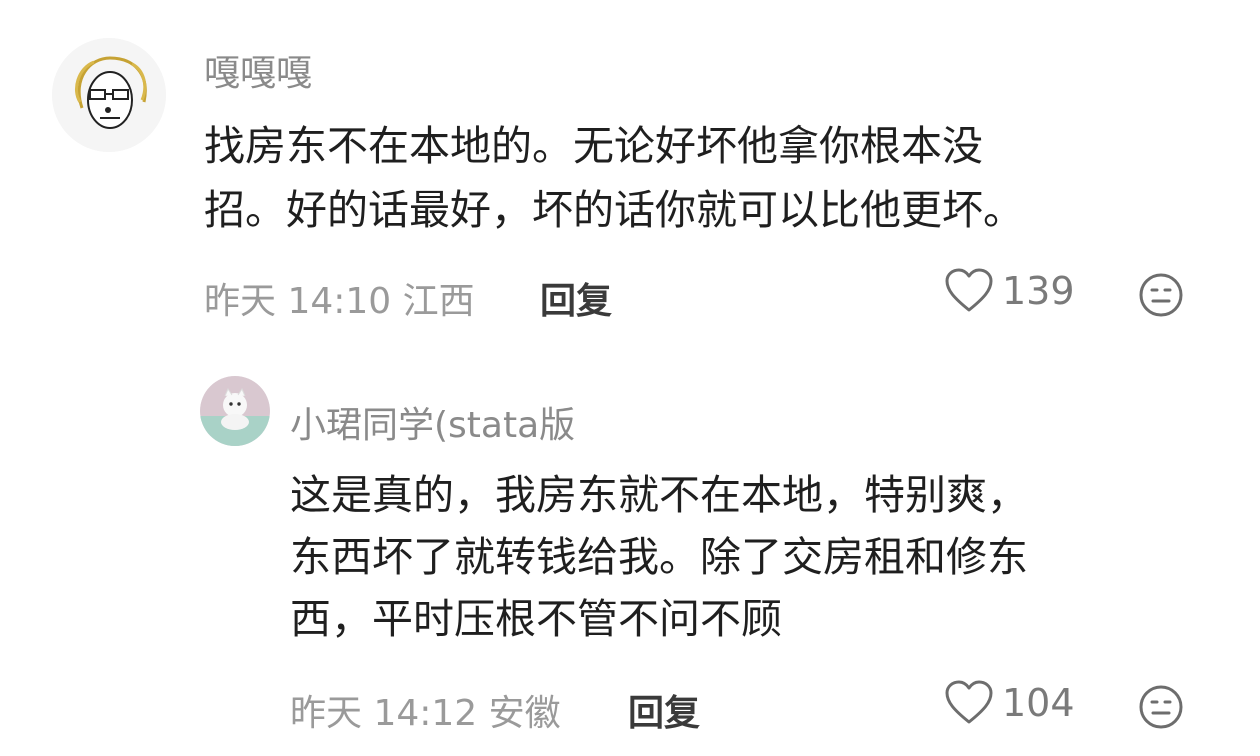  I want to click on comment-username: 嘎嘎嘎, so click(258, 70).